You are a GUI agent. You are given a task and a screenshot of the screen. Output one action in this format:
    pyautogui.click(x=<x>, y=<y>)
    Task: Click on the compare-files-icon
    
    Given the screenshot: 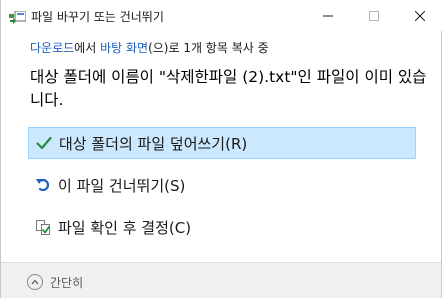 What is the action you would take?
    pyautogui.click(x=43, y=227)
    